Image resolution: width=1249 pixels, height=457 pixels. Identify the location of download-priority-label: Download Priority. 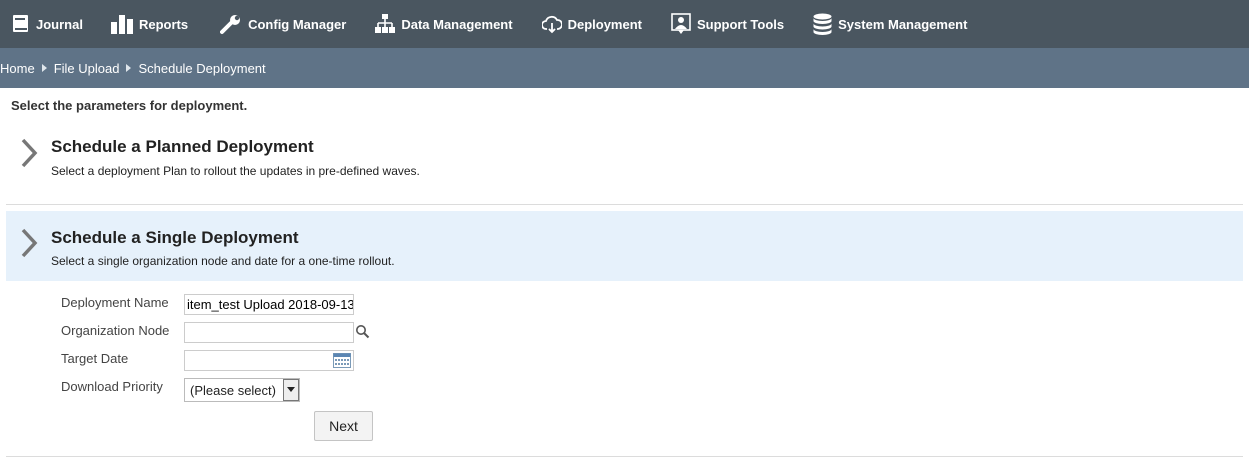
(112, 386).